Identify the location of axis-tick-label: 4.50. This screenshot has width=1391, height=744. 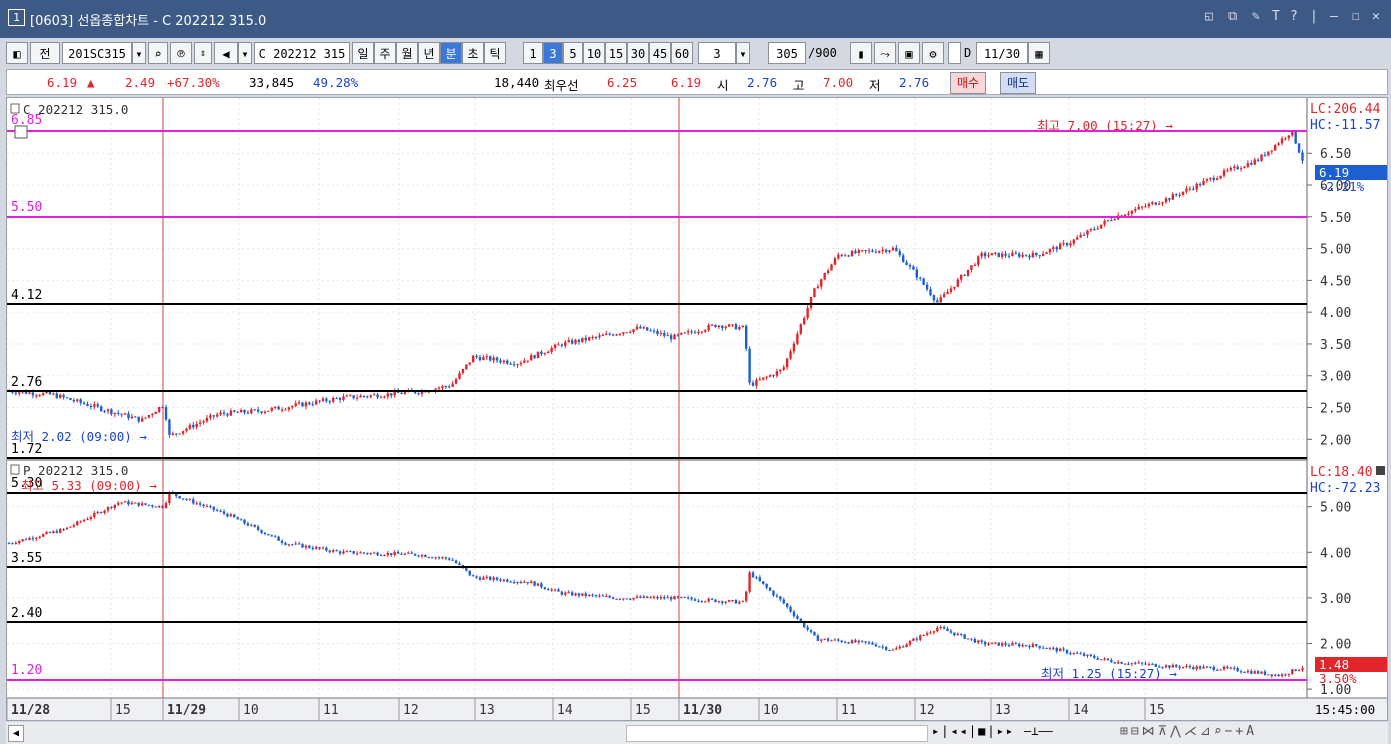
(1335, 281).